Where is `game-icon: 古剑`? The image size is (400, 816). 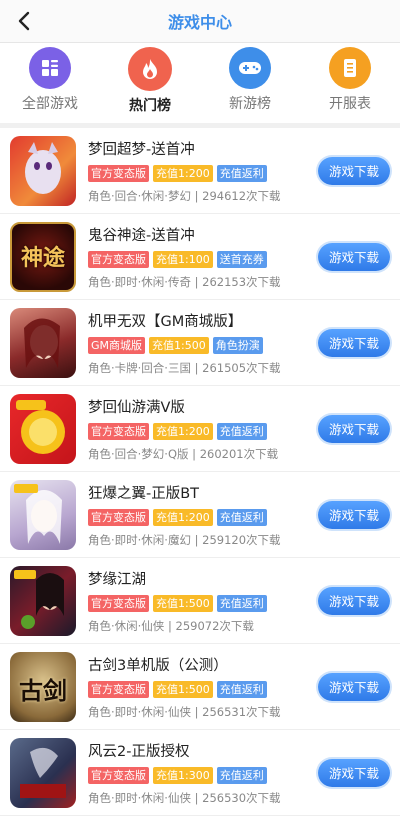
game-icon: 古剑 is located at coordinates (43, 686).